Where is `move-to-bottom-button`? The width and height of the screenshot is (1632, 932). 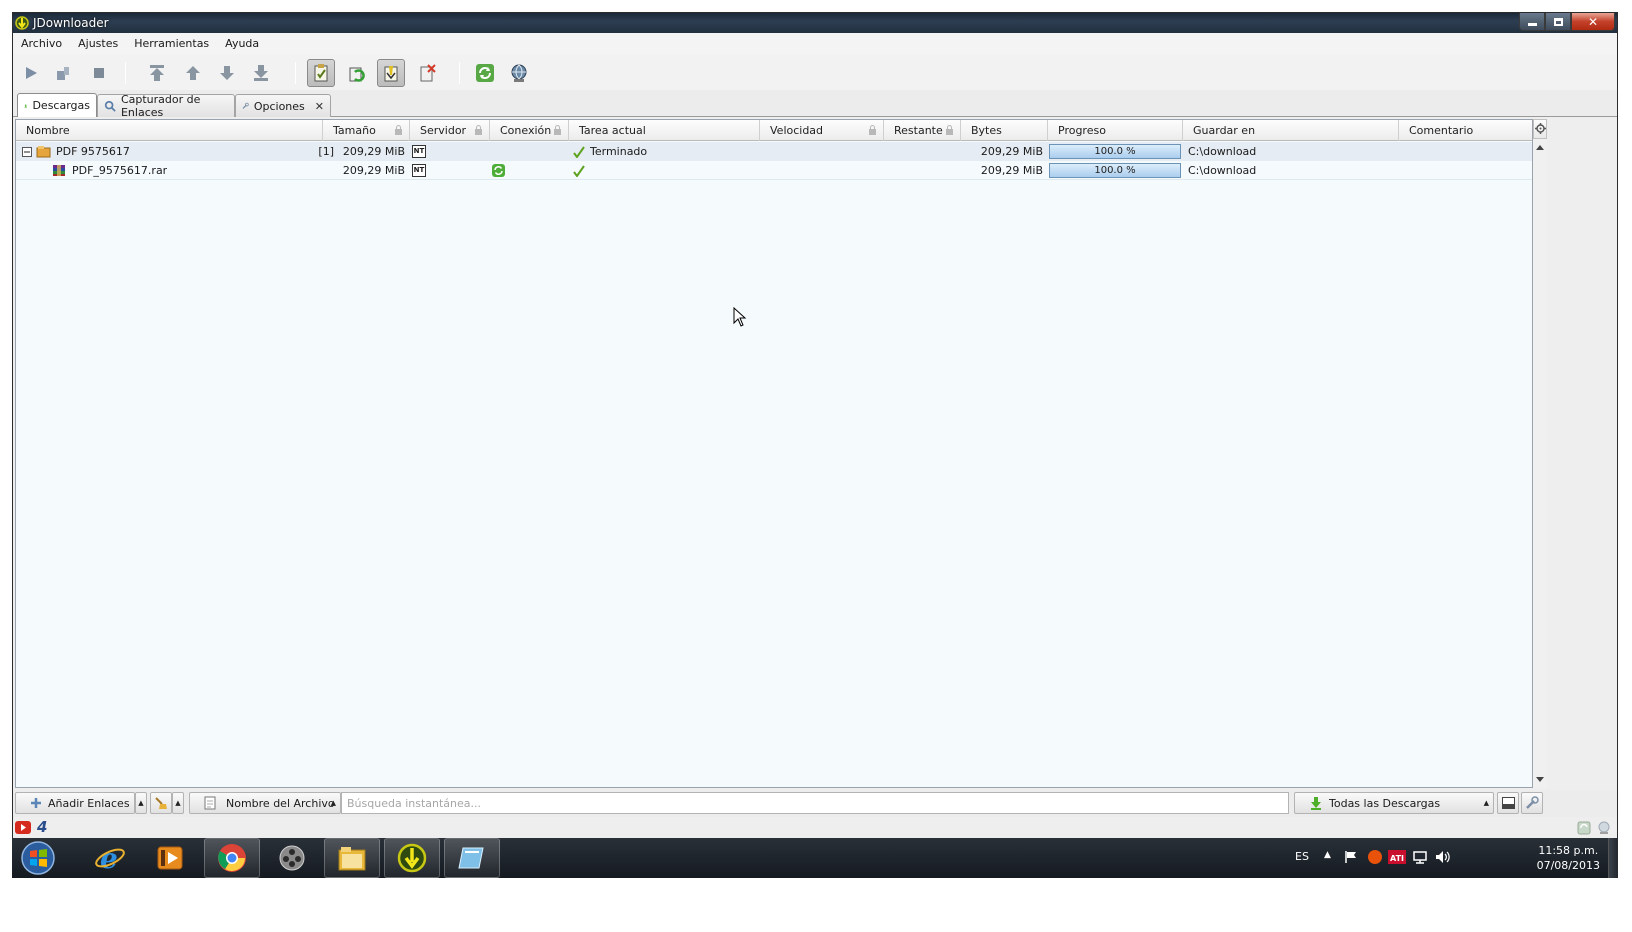 move-to-bottom-button is located at coordinates (261, 73).